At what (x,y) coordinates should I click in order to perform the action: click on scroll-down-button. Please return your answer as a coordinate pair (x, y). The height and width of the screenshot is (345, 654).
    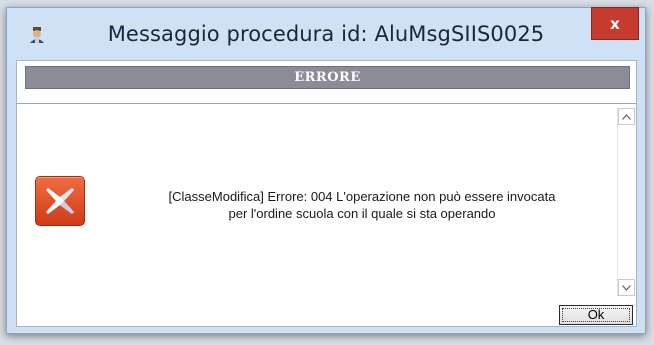
    Looking at the image, I should click on (626, 287).